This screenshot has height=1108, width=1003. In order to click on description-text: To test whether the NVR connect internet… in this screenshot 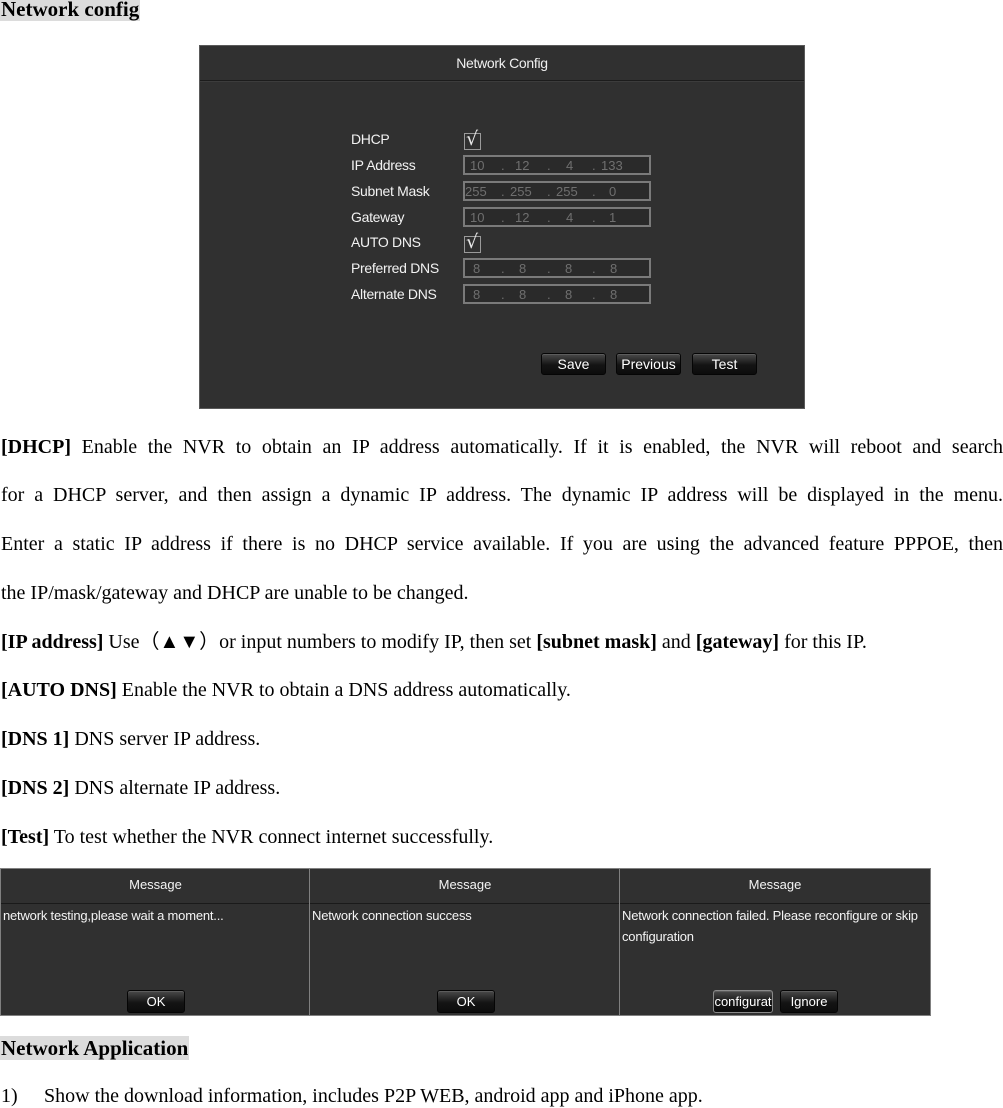, I will do `click(271, 837)`.